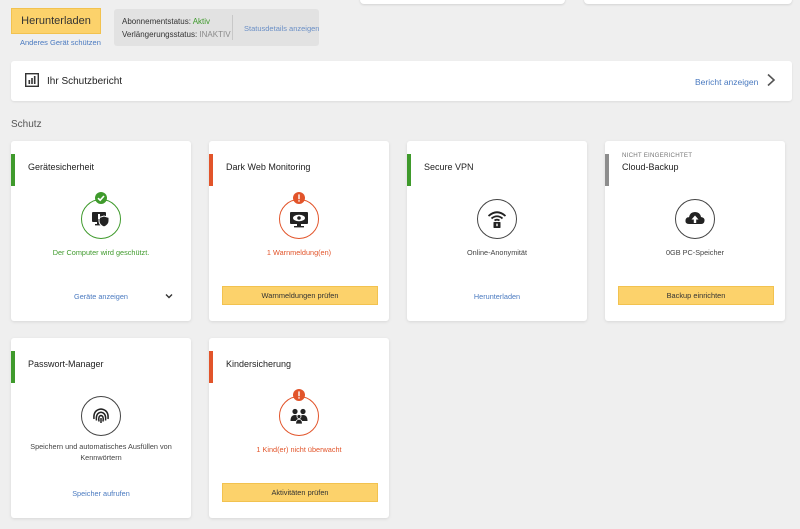 This screenshot has width=800, height=529. Describe the element at coordinates (101, 252) in the screenshot. I see `card-status: Der Computer wird geschützt.` at that location.